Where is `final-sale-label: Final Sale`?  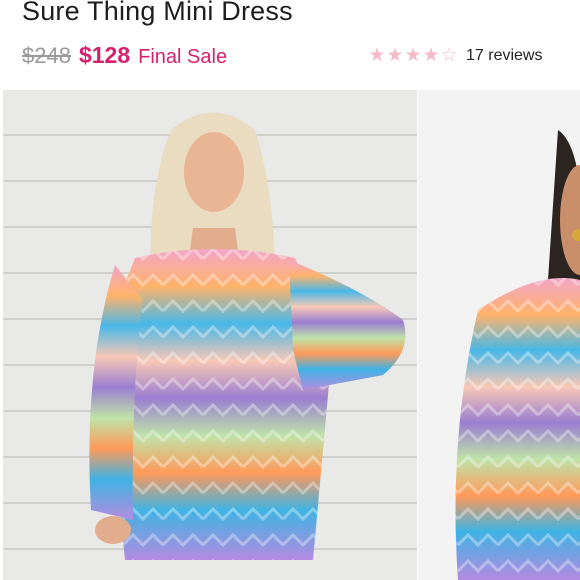 final-sale-label: Final Sale is located at coordinates (183, 57).